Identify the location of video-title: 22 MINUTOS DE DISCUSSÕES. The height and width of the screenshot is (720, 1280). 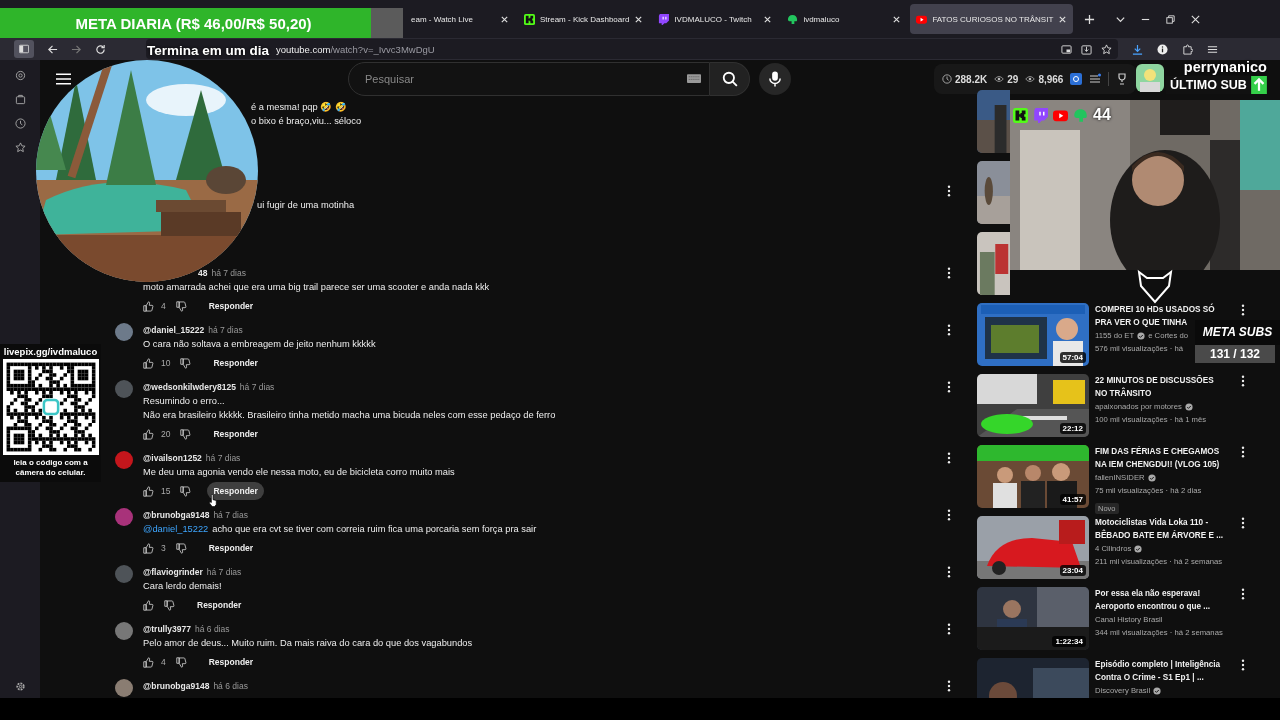
(1154, 380).